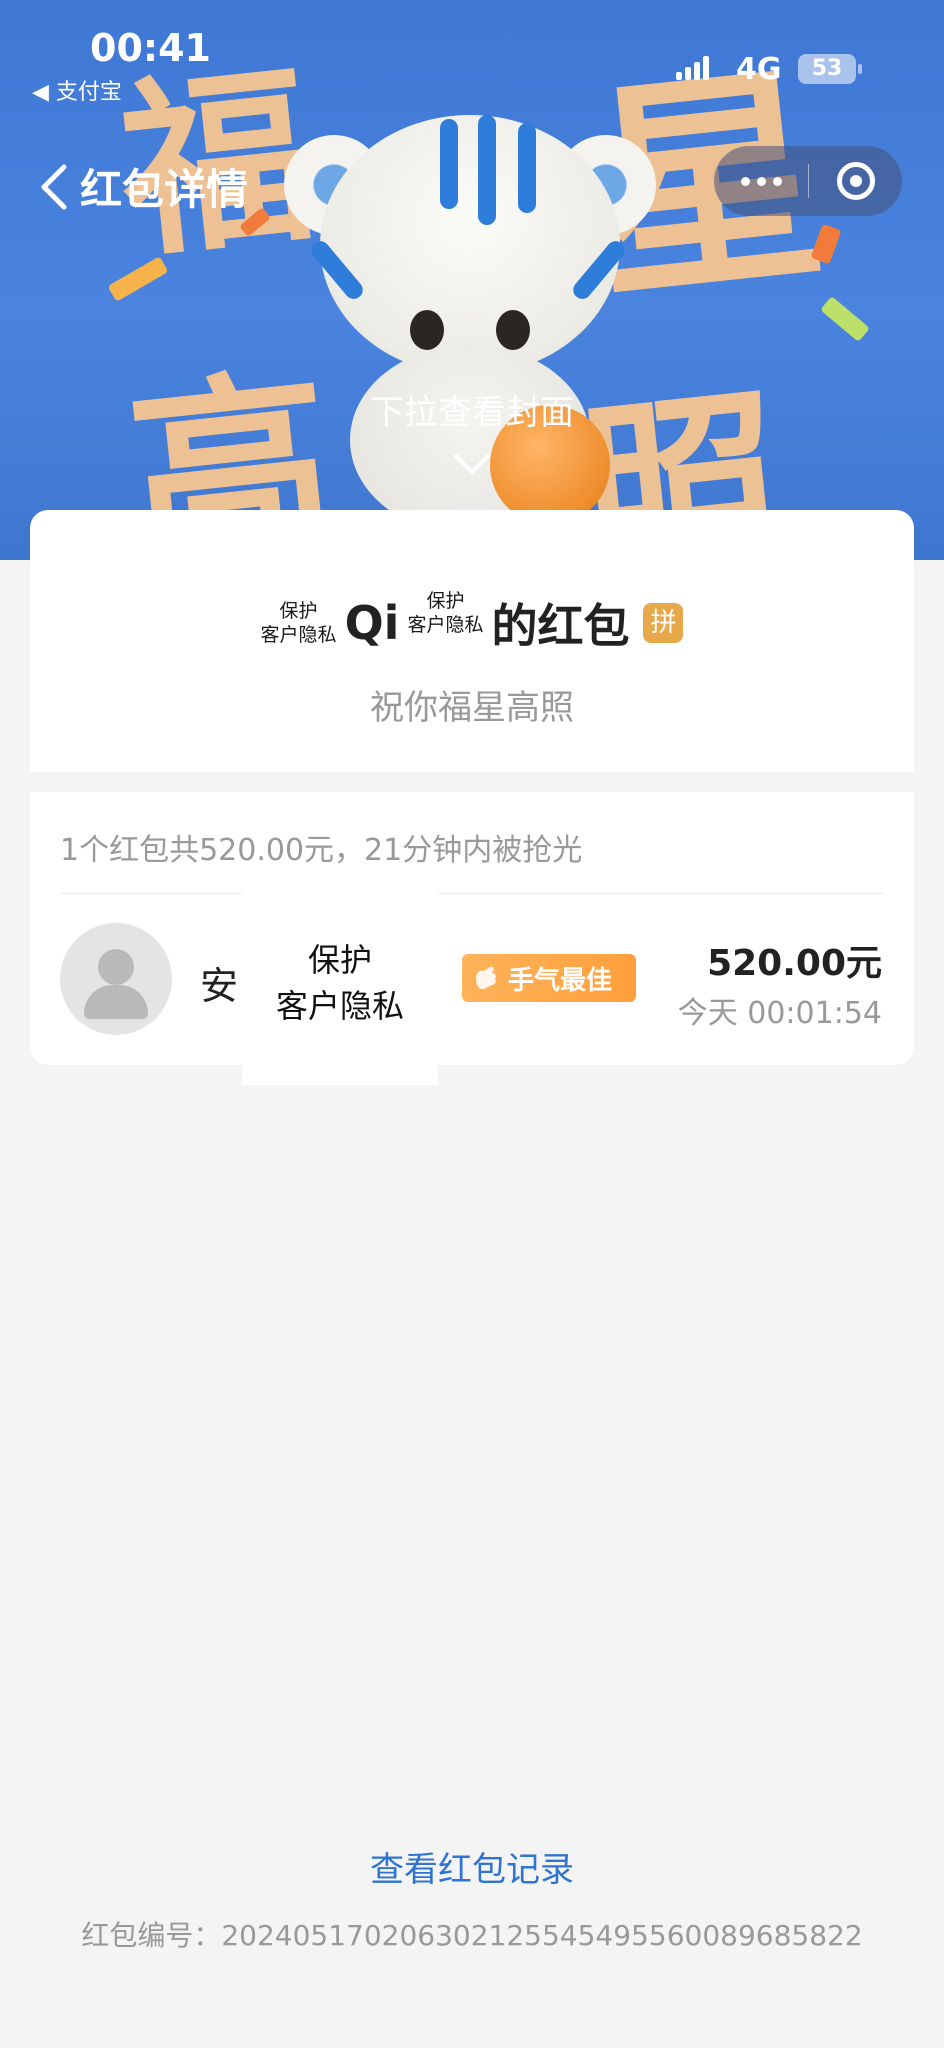 The height and width of the screenshot is (2048, 944). Describe the element at coordinates (759, 69) in the screenshot. I see `network-type: 4G` at that location.